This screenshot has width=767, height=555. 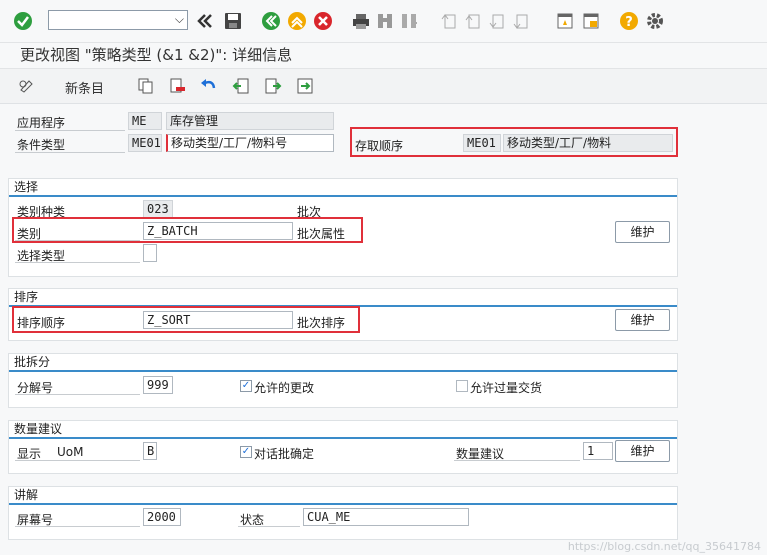 What do you see at coordinates (145, 143) in the screenshot?
I see `cond-type-code-field: ME01` at bounding box center [145, 143].